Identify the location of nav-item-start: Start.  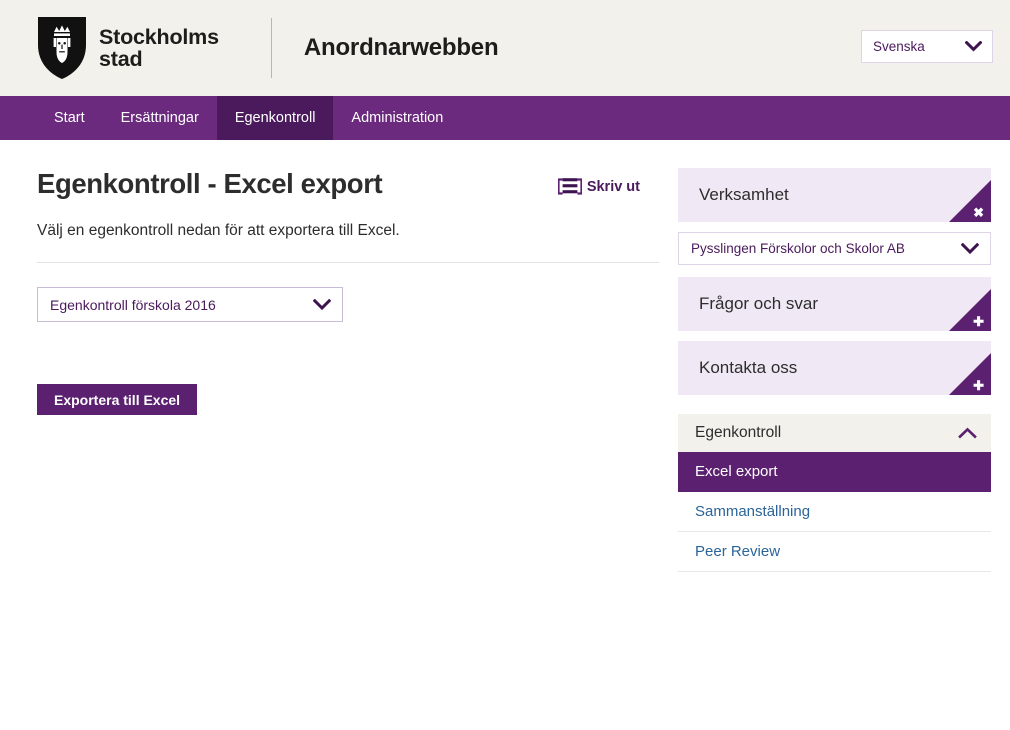
(69, 118).